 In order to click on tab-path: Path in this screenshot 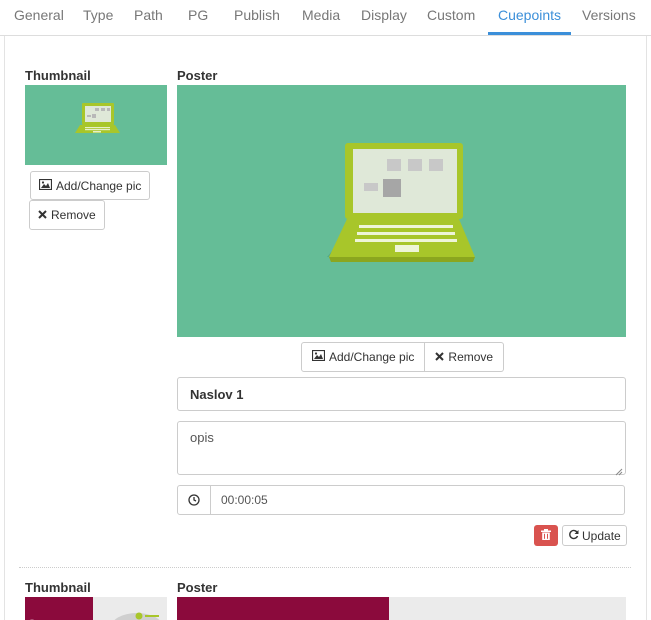, I will do `click(148, 18)`.